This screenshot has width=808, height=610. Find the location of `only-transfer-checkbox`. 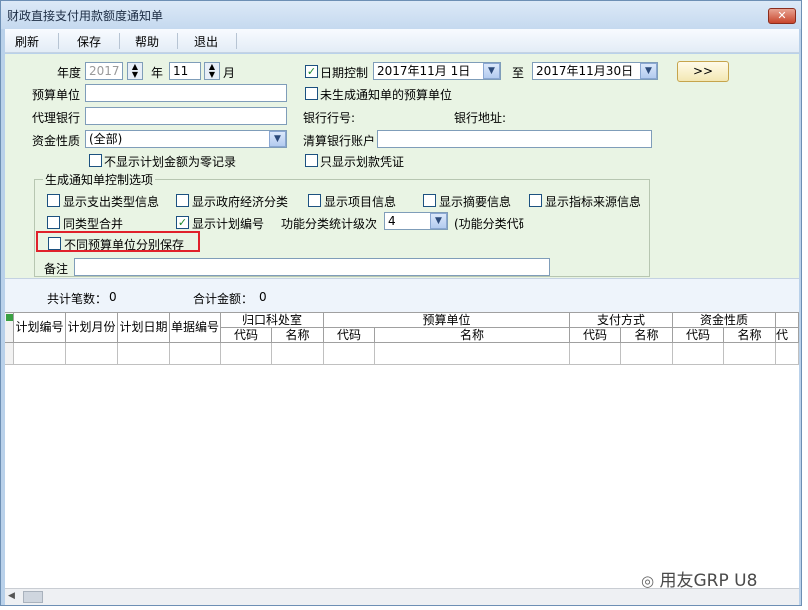

only-transfer-checkbox is located at coordinates (311, 160).